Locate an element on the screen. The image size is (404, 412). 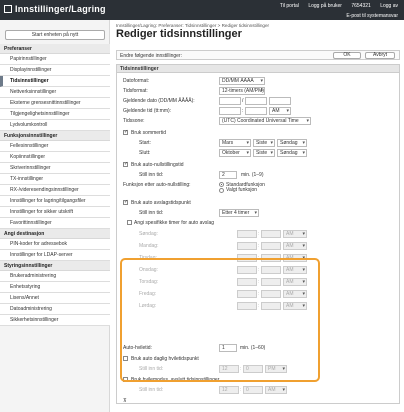
dst-end-row: Slutt: Oktober Siste Søndag is located at coordinates (262, 153).